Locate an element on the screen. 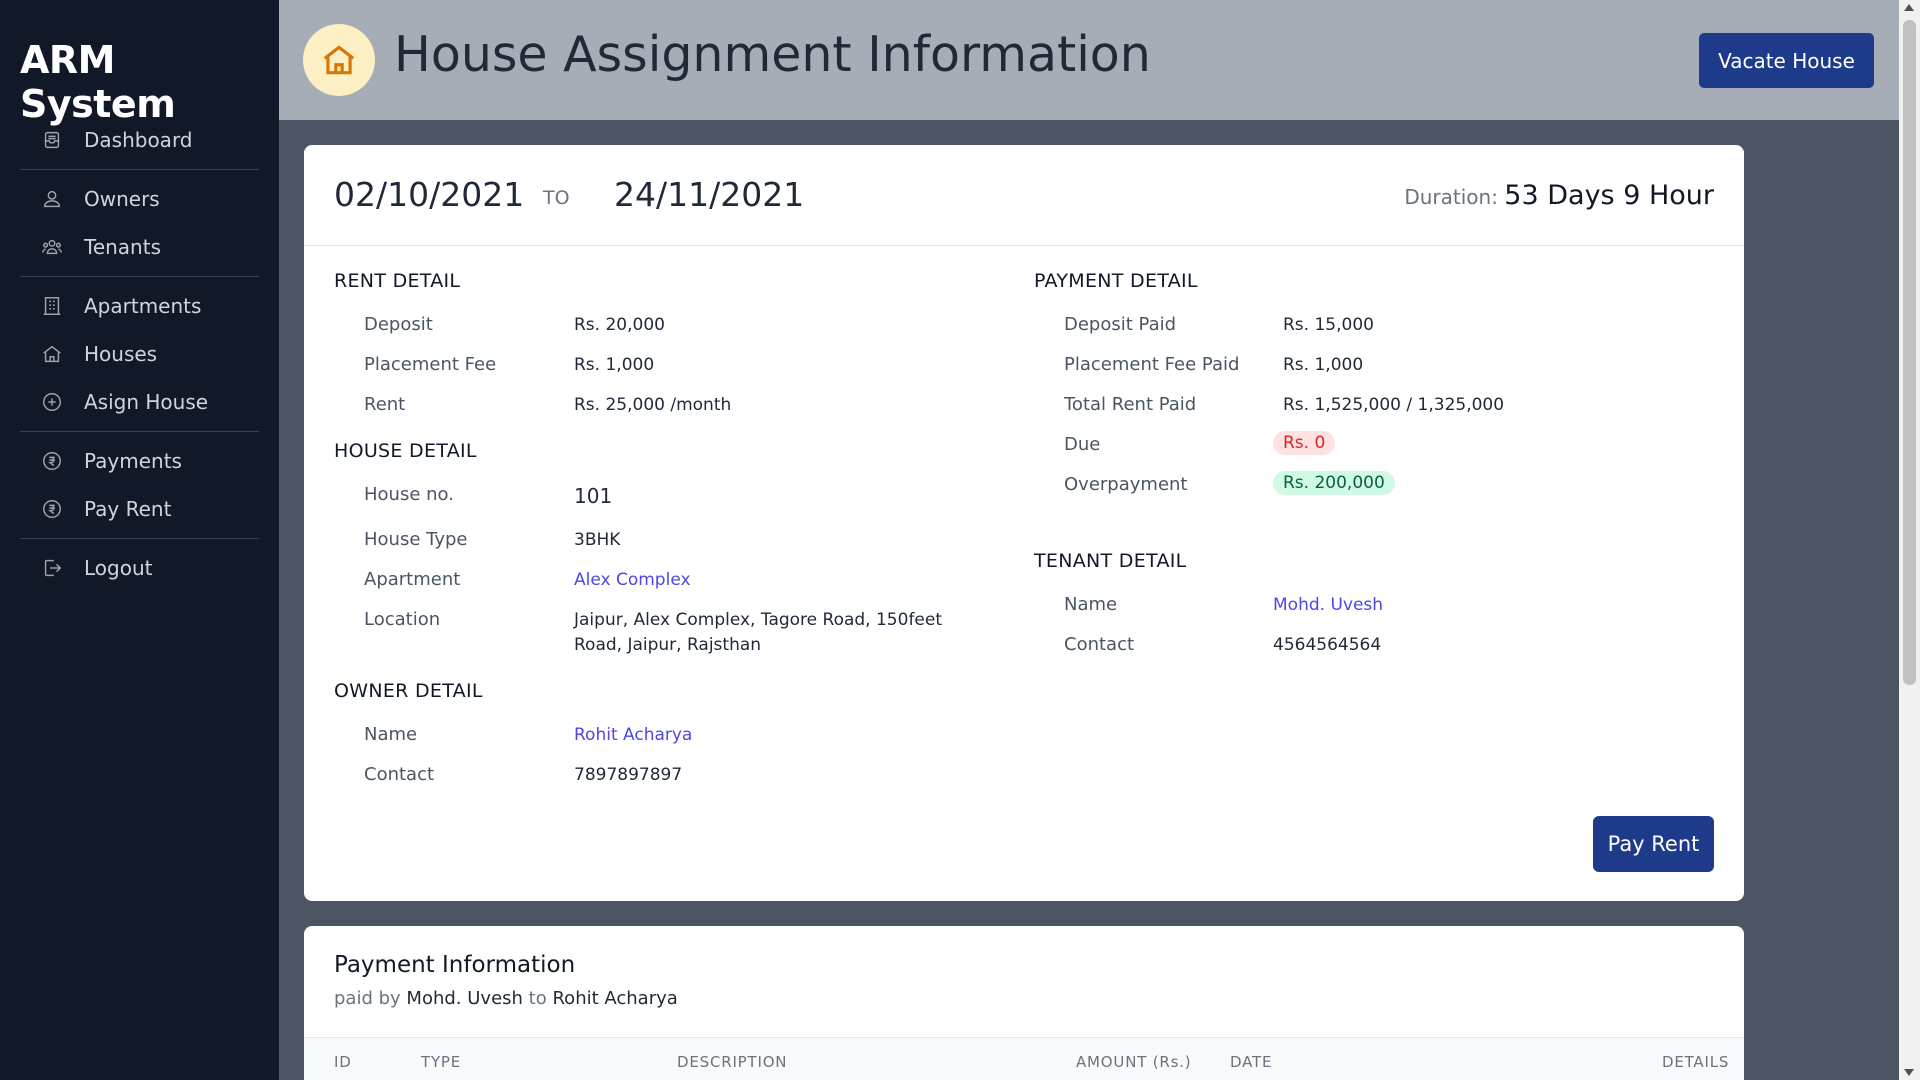 The width and height of the screenshot is (1920, 1080). tenant-contact-value: 4564564564 is located at coordinates (1327, 645).